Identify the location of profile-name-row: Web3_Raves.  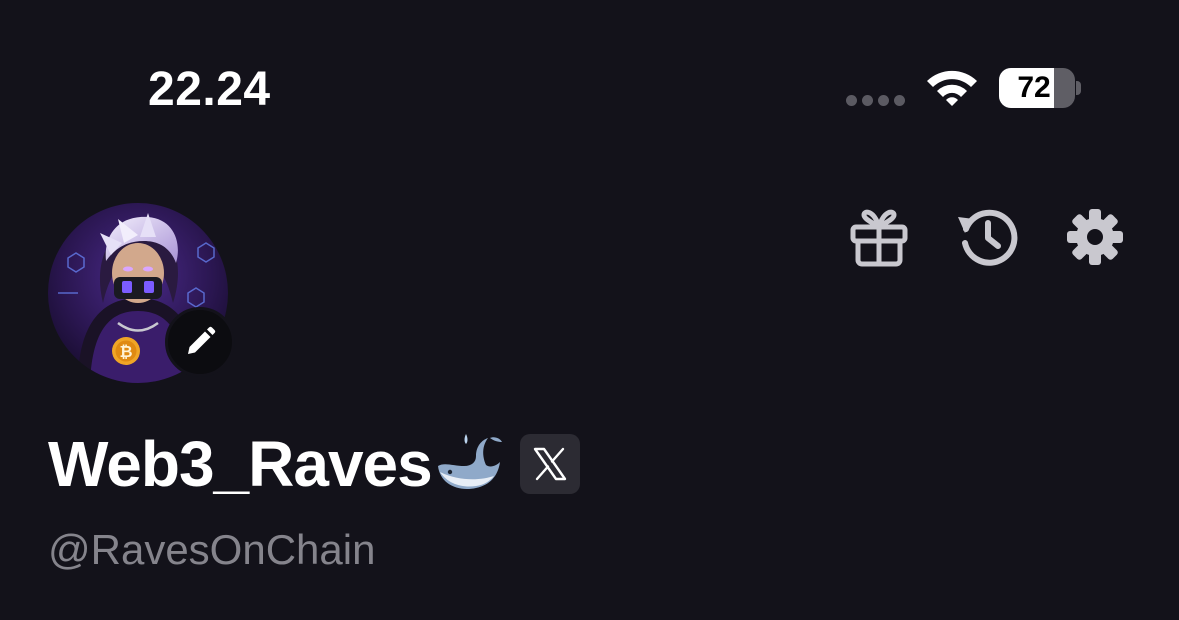
(314, 464).